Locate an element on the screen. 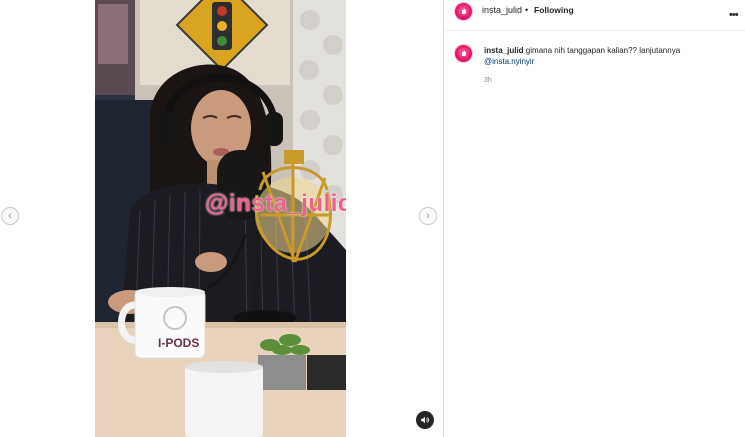  following-button: Following is located at coordinates (554, 10).